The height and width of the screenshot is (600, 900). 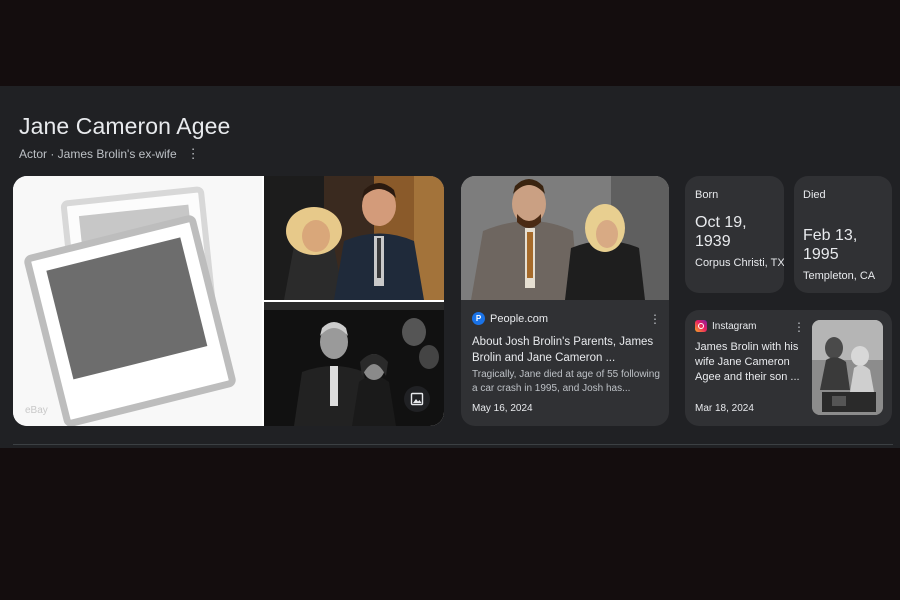 I want to click on article-image, so click(x=565, y=238).